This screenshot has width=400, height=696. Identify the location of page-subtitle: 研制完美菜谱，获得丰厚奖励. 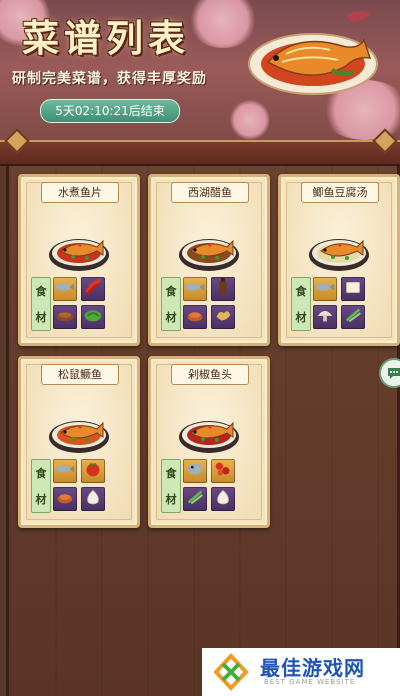
(109, 79).